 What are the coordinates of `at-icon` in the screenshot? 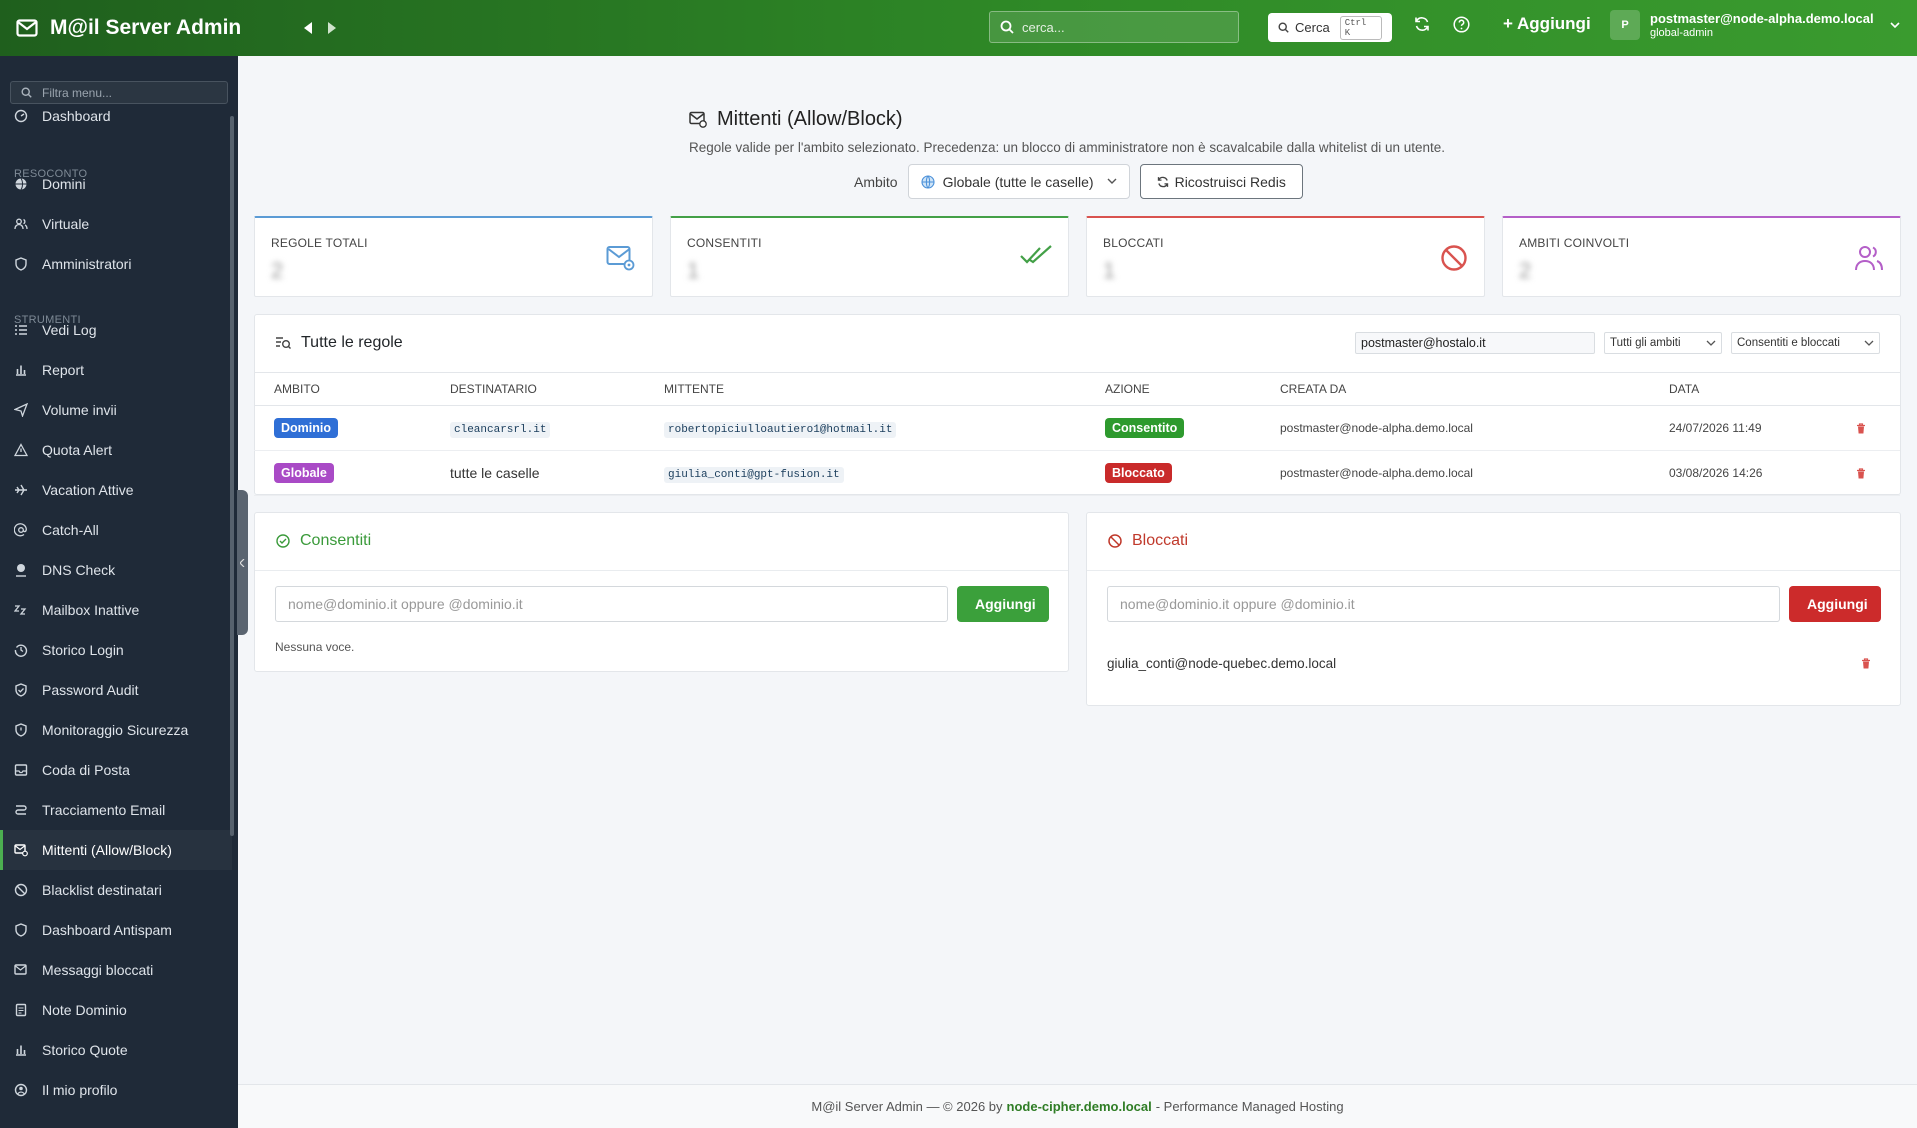 It's located at (21, 530).